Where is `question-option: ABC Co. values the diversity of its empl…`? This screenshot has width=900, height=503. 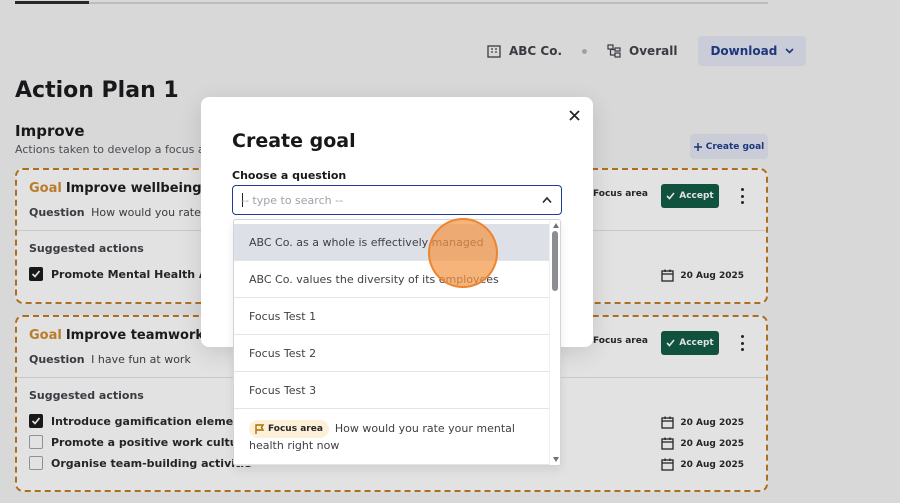 question-option: ABC Co. values the diversity of its empl… is located at coordinates (392, 279).